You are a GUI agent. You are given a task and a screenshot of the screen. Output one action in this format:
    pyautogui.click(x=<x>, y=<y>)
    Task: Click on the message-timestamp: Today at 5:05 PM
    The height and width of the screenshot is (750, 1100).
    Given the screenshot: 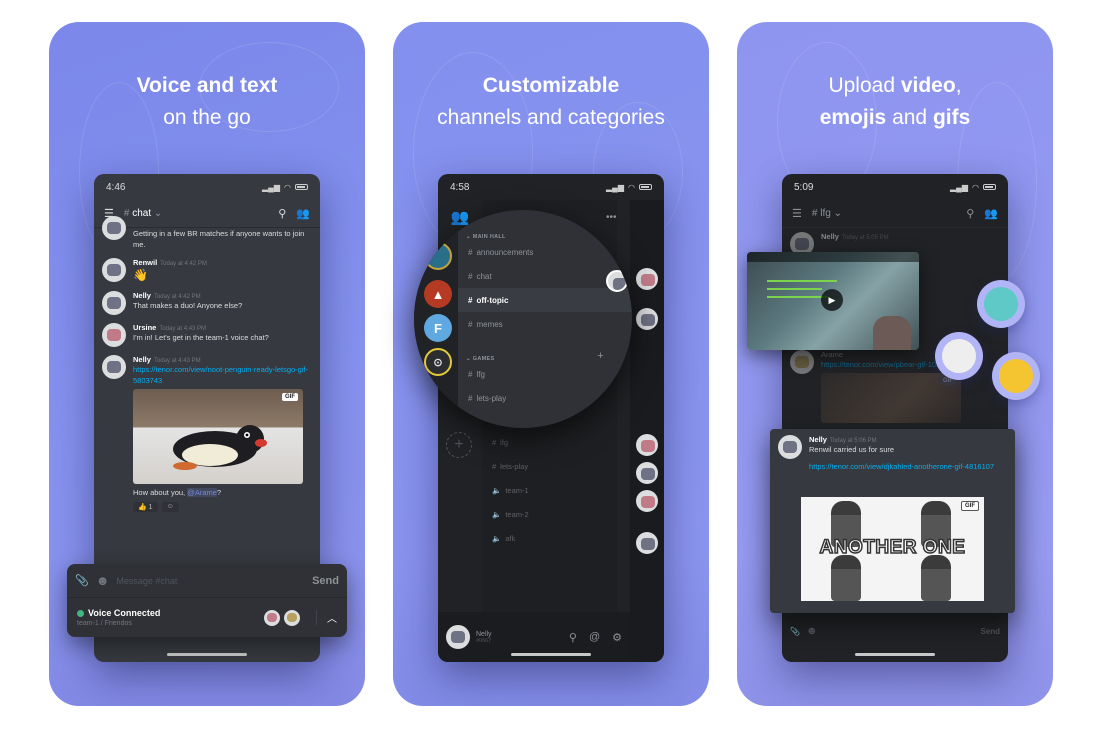 What is the action you would take?
    pyautogui.click(x=865, y=238)
    